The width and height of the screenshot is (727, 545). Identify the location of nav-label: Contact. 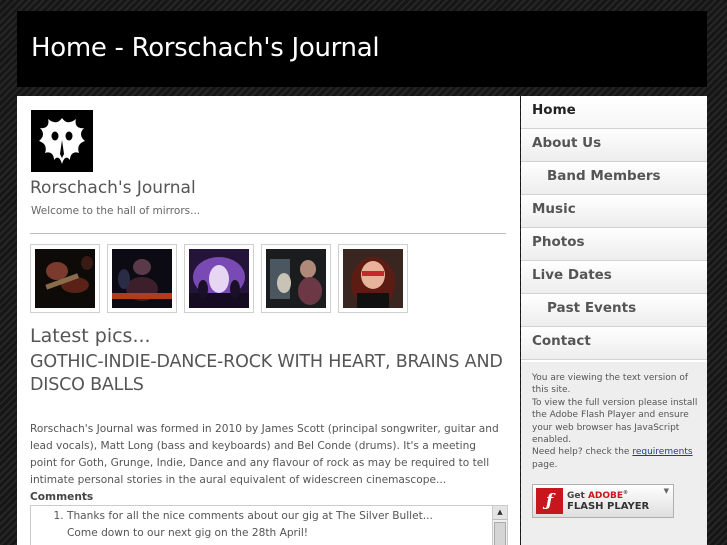
(561, 341).